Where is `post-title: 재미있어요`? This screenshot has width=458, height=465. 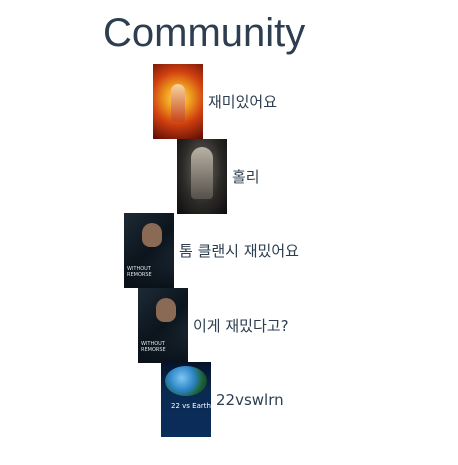
post-title: 재미있어요 is located at coordinates (242, 101).